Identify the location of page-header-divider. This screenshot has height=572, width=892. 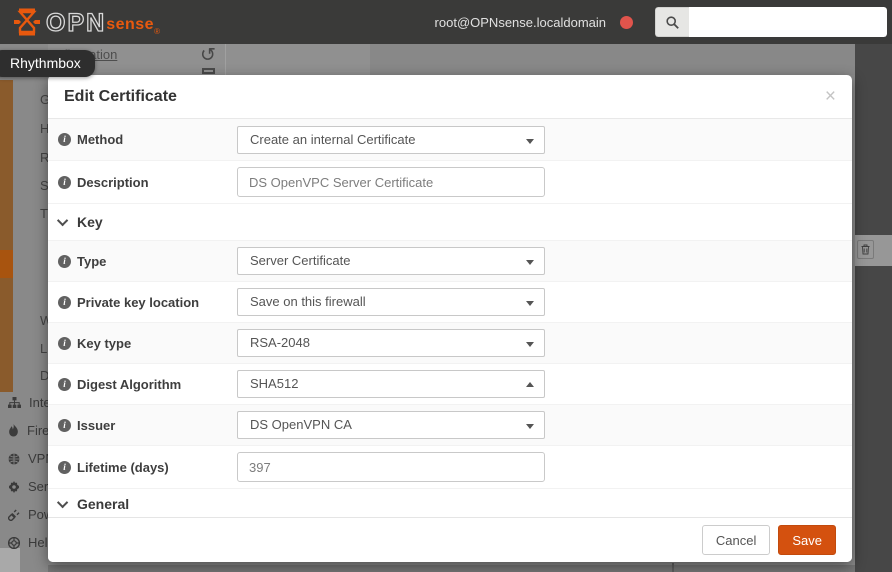
(225, 59).